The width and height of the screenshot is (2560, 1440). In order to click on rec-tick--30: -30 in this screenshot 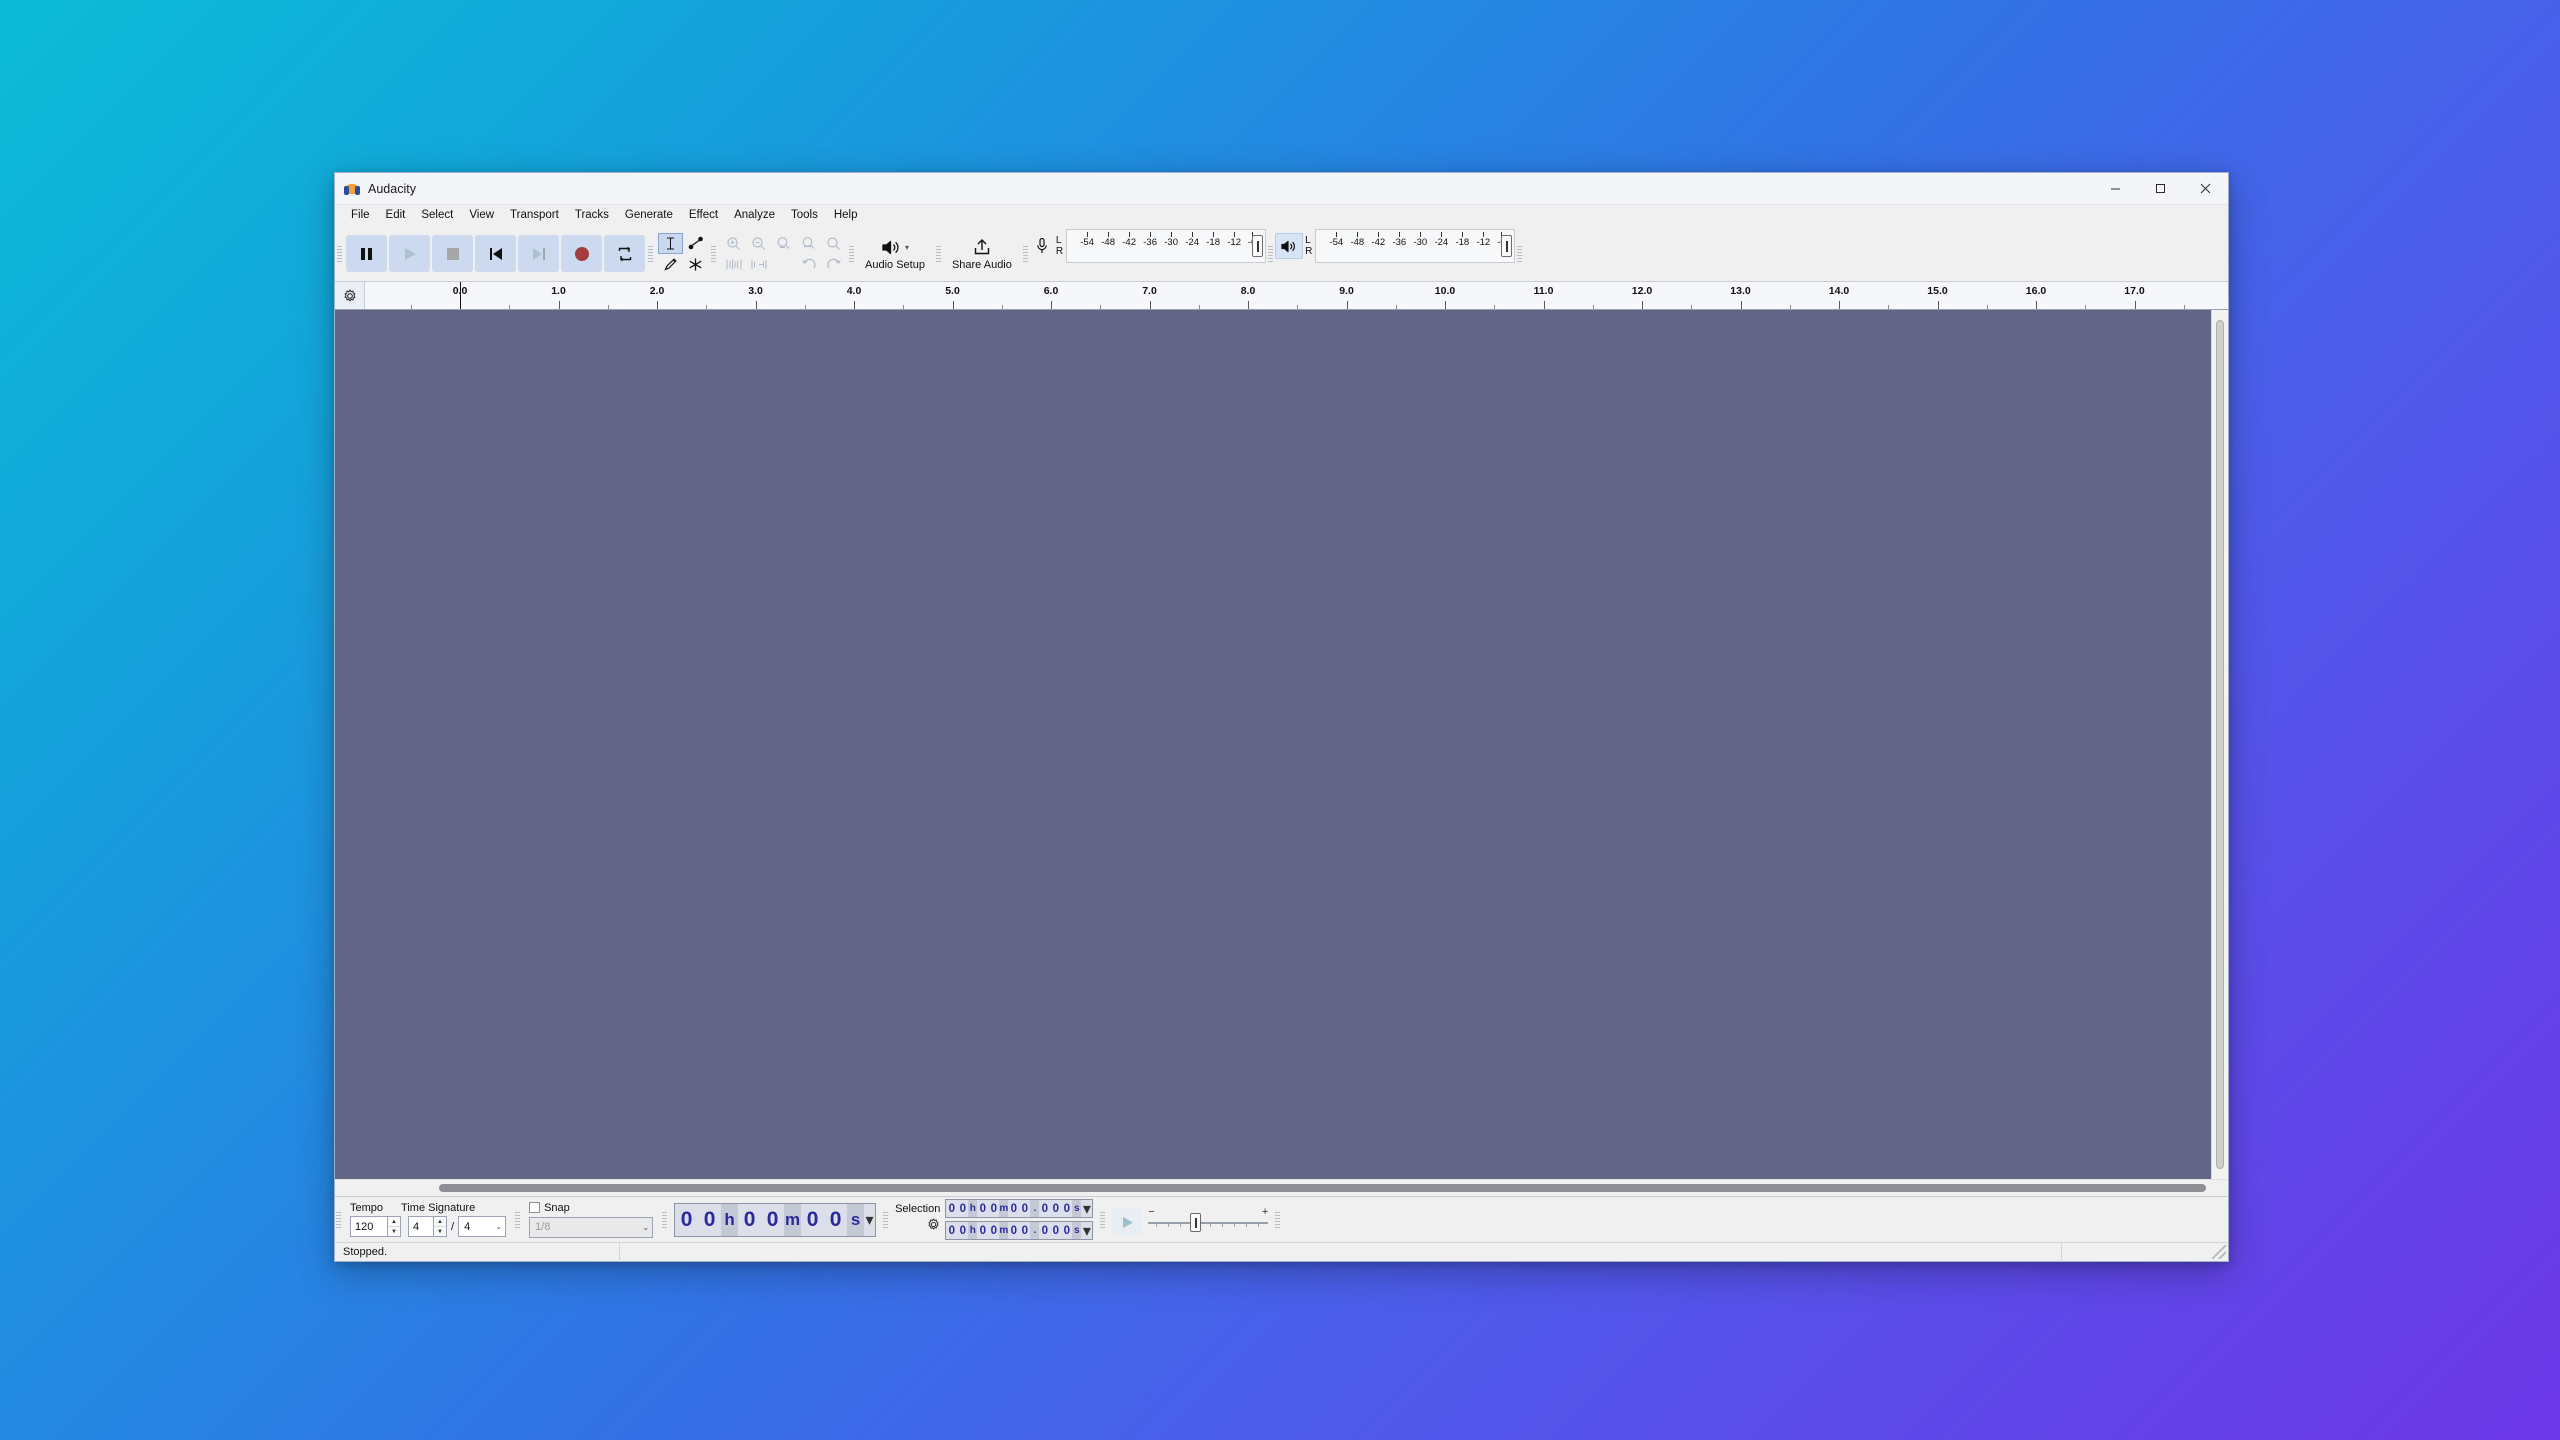, I will do `click(1171, 242)`.